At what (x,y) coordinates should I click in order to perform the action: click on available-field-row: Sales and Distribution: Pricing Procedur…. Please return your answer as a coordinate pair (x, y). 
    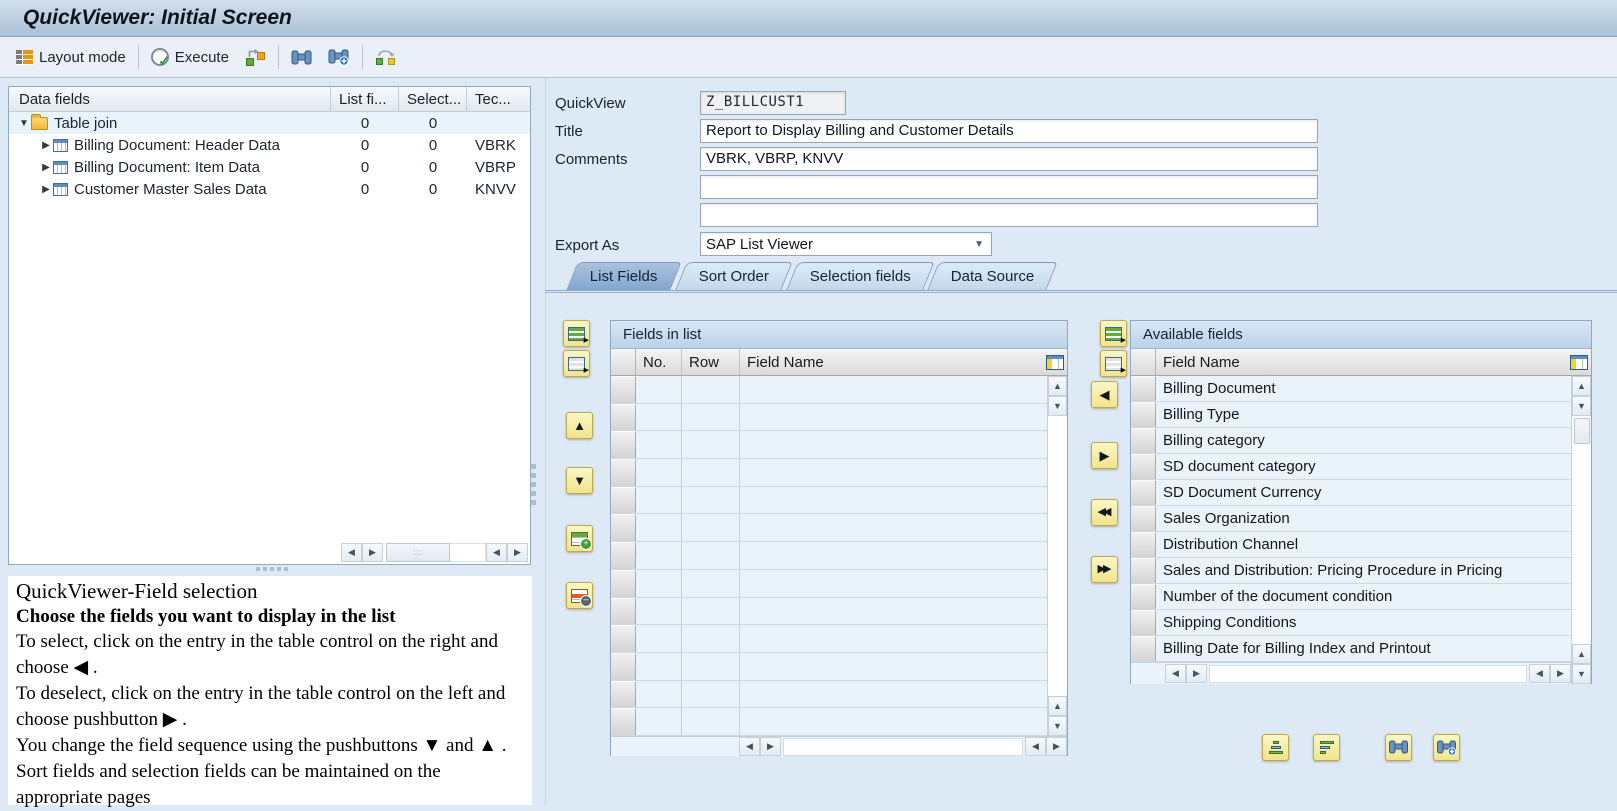
    Looking at the image, I should click on (1351, 571).